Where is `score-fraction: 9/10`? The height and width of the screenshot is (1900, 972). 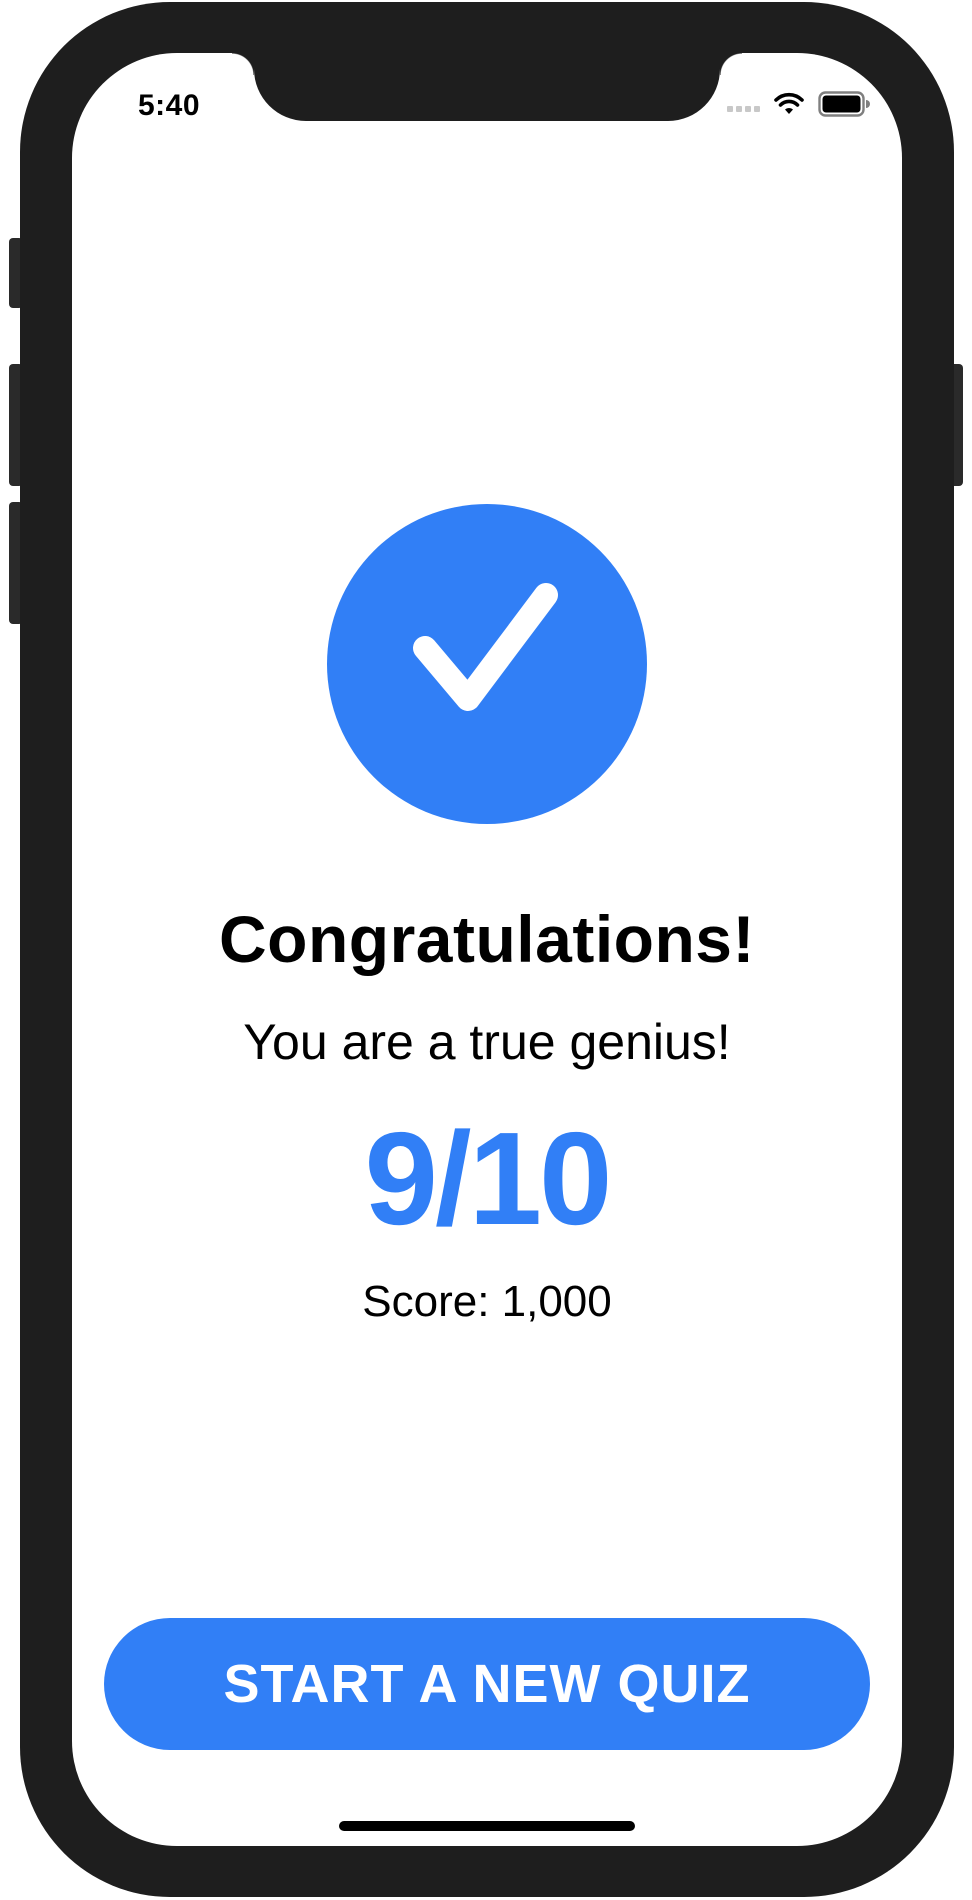 score-fraction: 9/10 is located at coordinates (488, 1178).